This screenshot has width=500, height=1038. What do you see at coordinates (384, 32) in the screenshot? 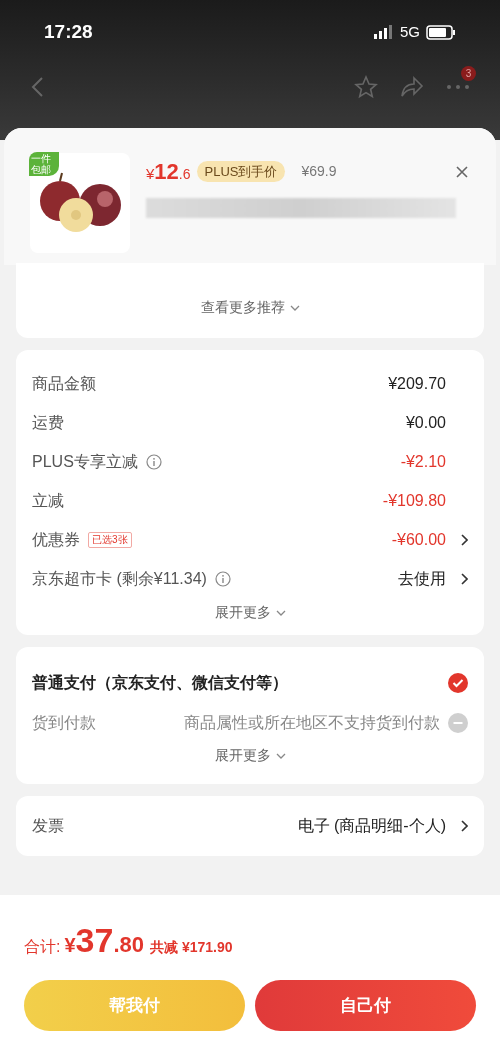
I see `signal-icon` at bounding box center [384, 32].